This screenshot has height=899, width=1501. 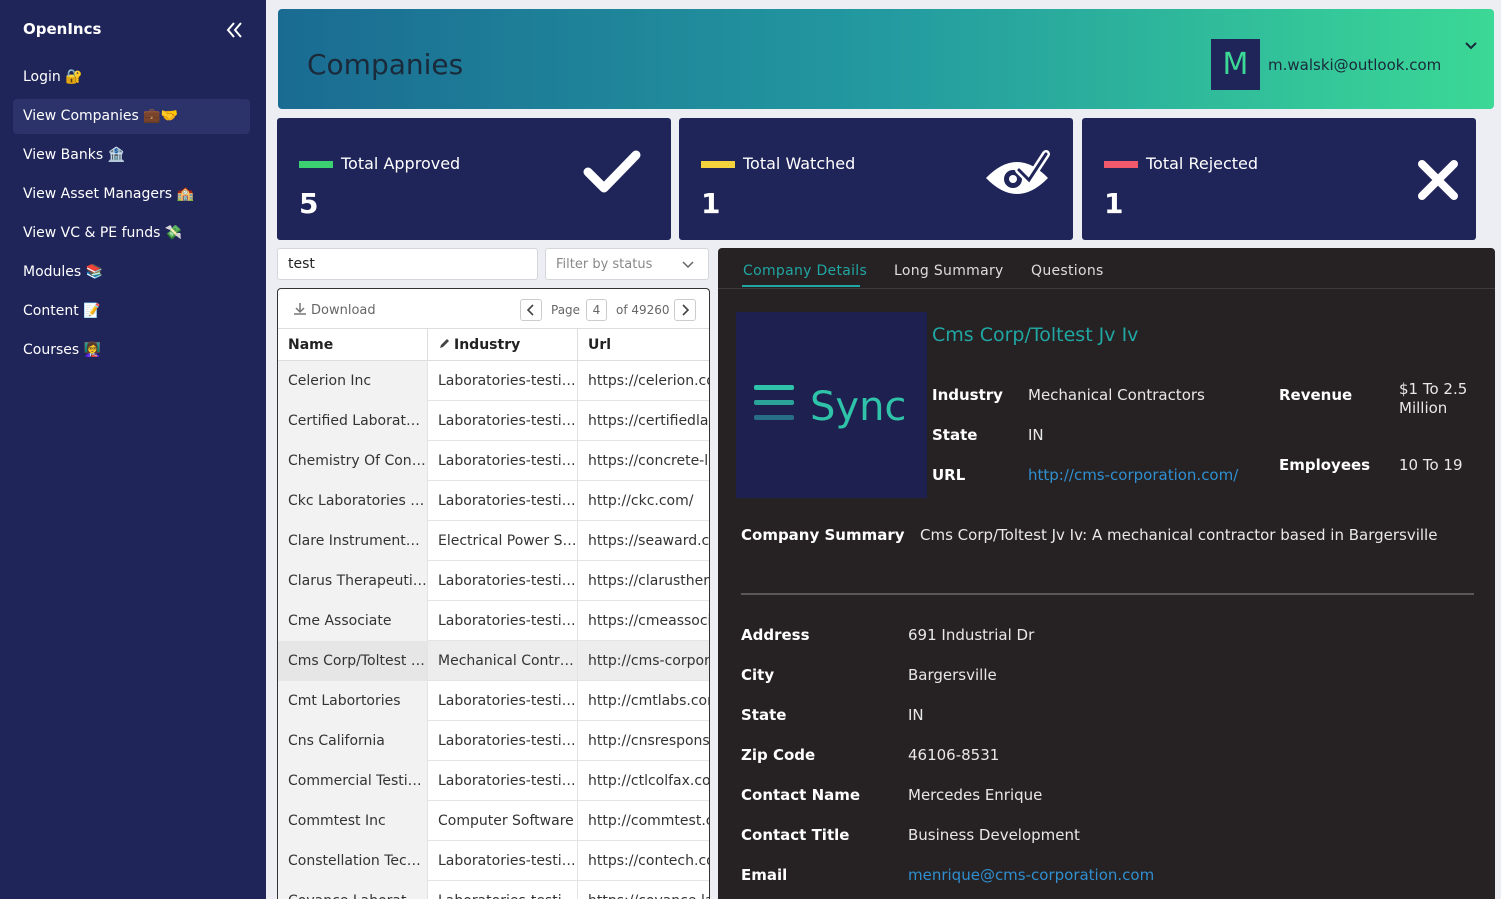 What do you see at coordinates (1471, 46) in the screenshot?
I see `chevron-down-icon` at bounding box center [1471, 46].